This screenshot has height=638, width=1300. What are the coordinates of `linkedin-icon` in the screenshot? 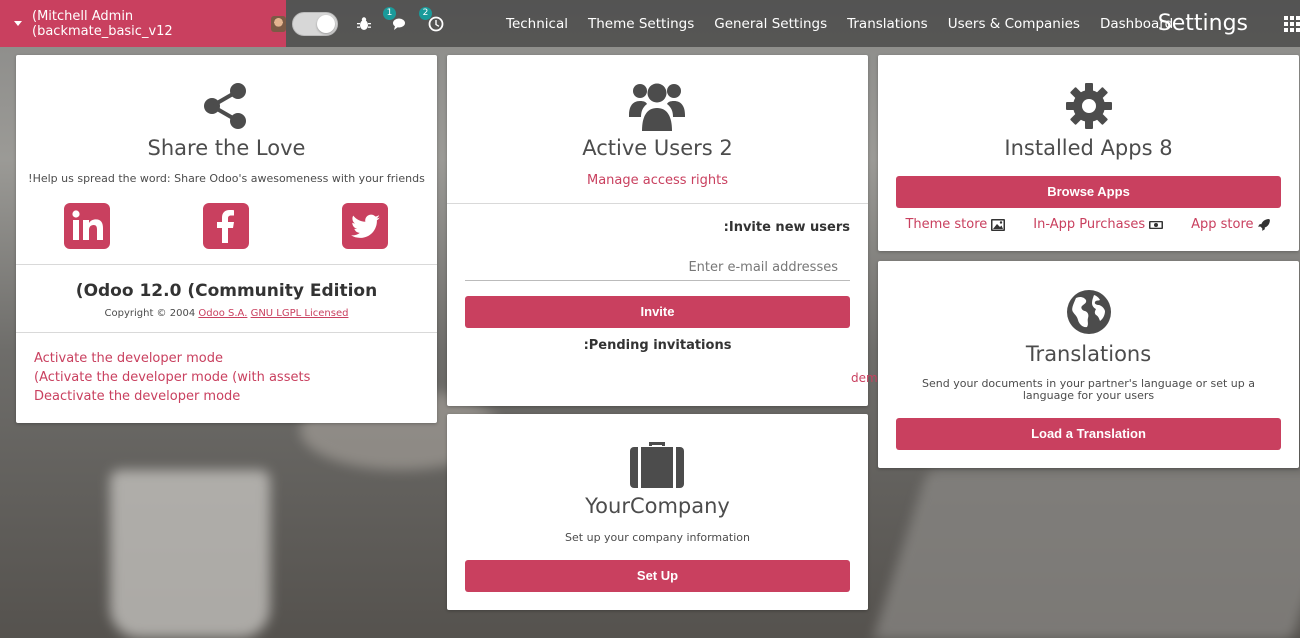 It's located at (87, 226).